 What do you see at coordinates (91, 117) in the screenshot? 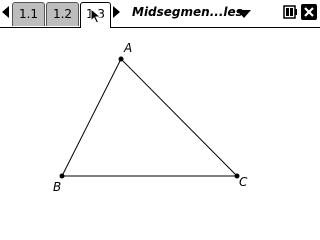
I see `segment-ab` at bounding box center [91, 117].